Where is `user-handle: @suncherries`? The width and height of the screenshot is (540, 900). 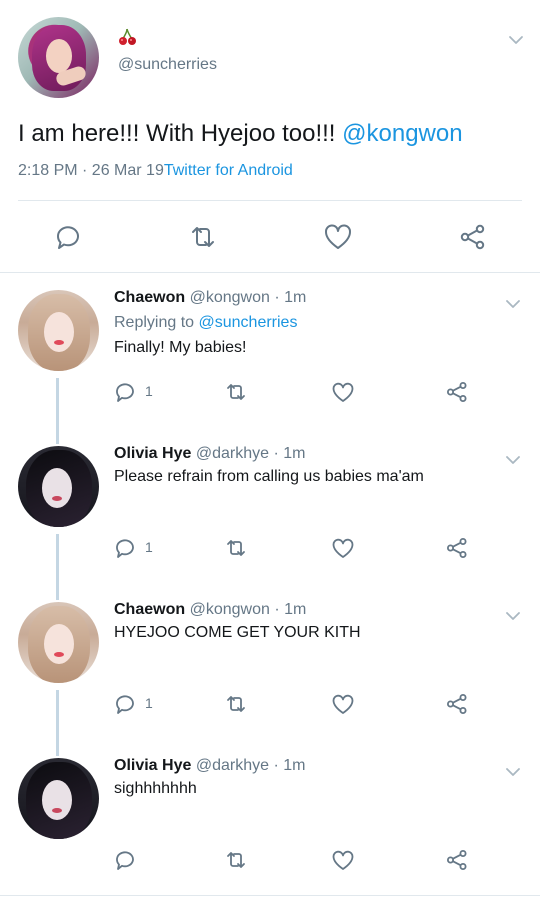
user-handle: @suncherries is located at coordinates (167, 65).